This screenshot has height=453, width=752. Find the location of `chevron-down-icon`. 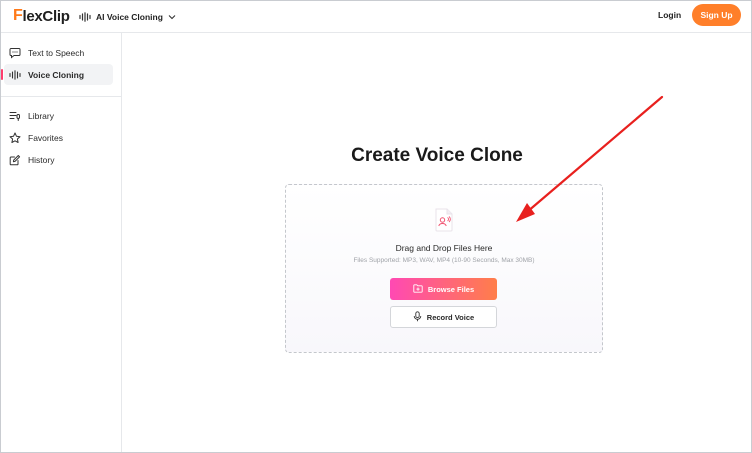

chevron-down-icon is located at coordinates (172, 17).